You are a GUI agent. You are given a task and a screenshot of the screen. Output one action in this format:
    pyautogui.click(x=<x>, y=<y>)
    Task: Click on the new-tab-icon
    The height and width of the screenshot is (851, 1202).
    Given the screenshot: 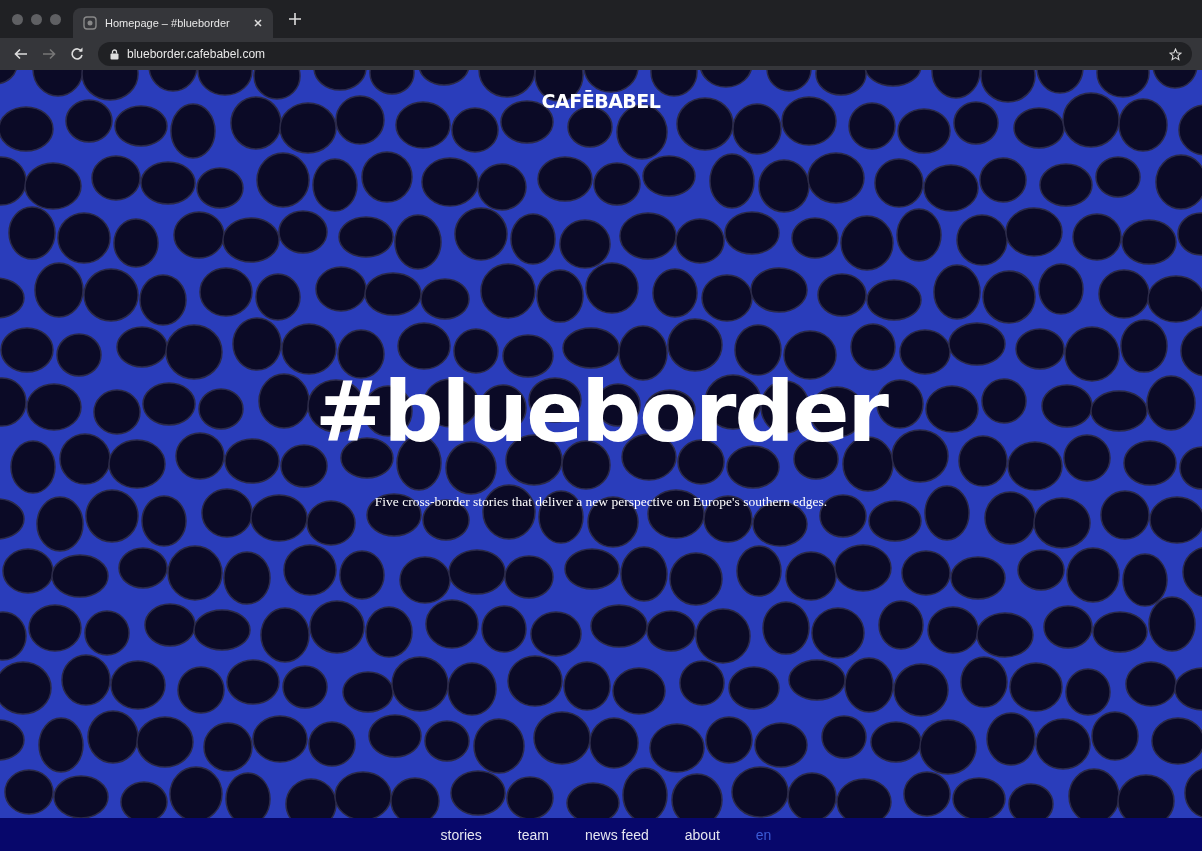 What is the action you would take?
    pyautogui.click(x=295, y=19)
    